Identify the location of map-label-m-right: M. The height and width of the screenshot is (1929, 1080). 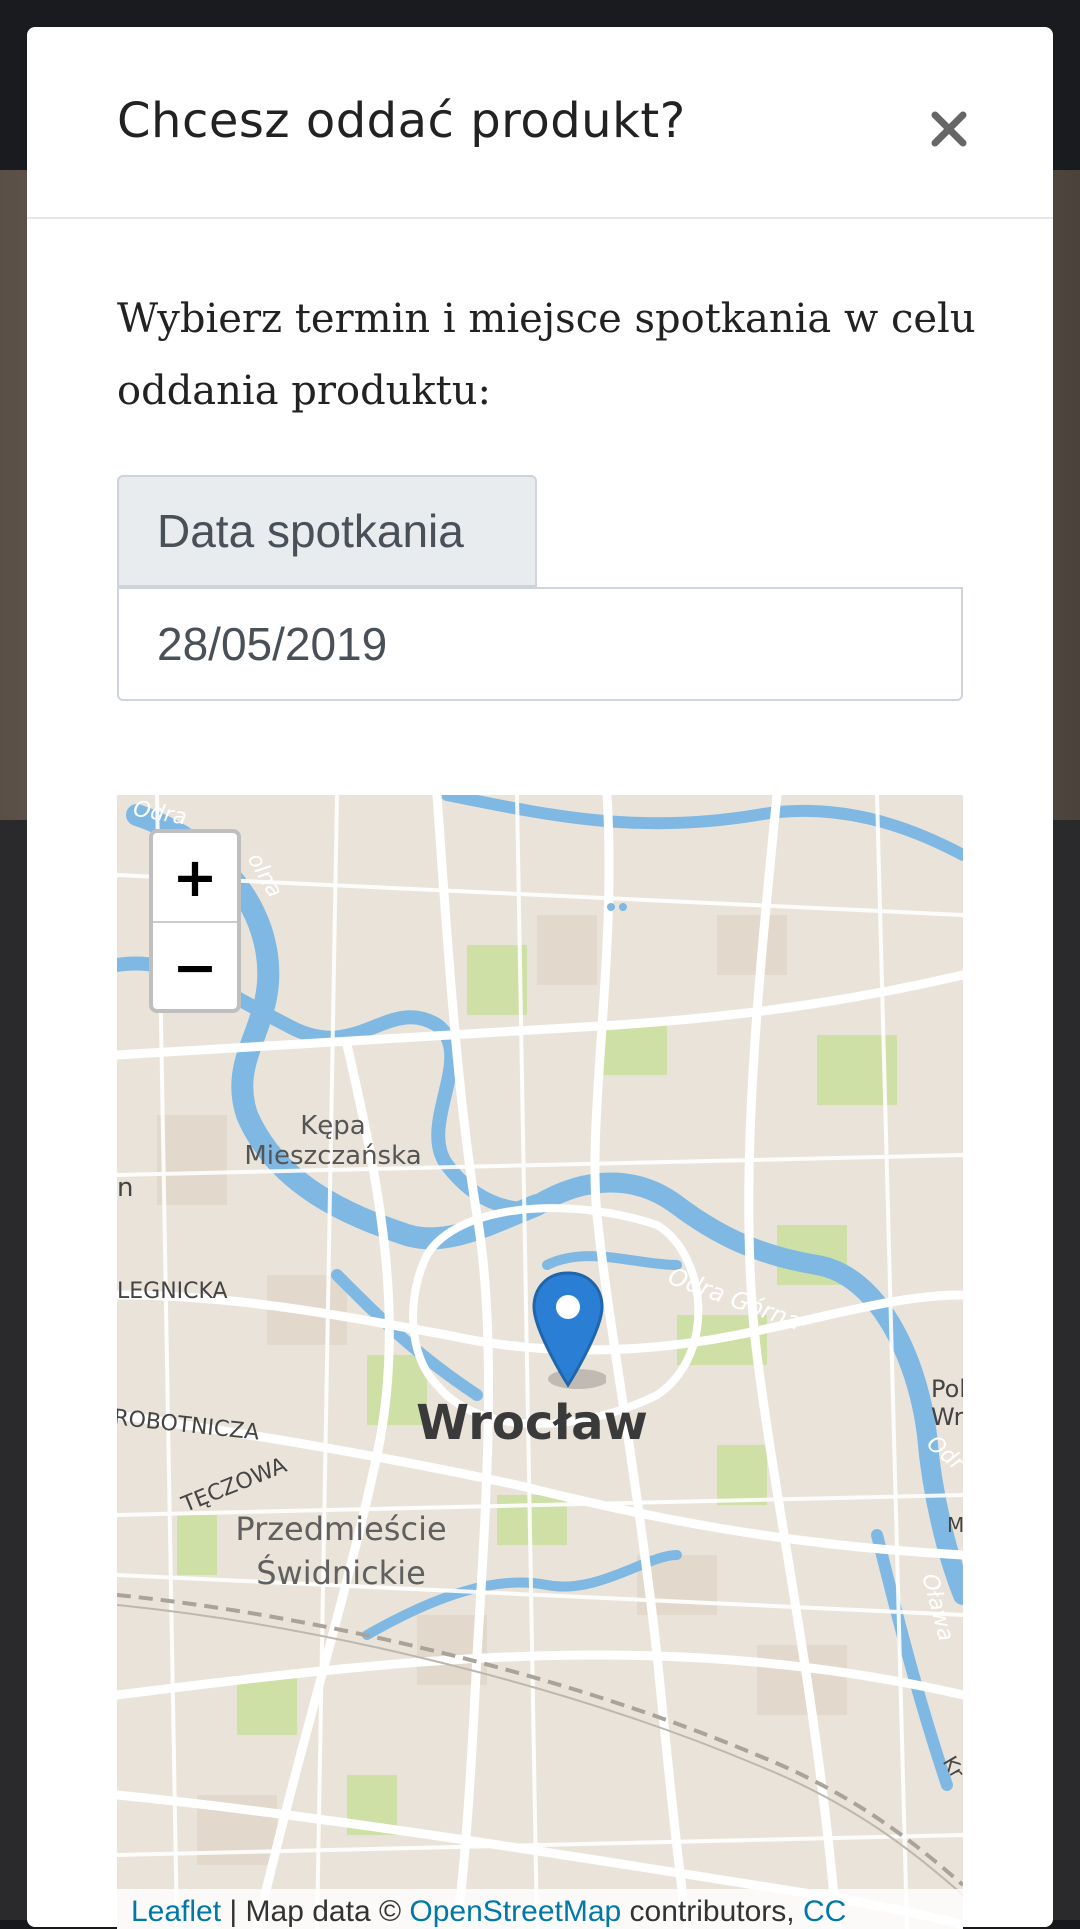
(955, 1525).